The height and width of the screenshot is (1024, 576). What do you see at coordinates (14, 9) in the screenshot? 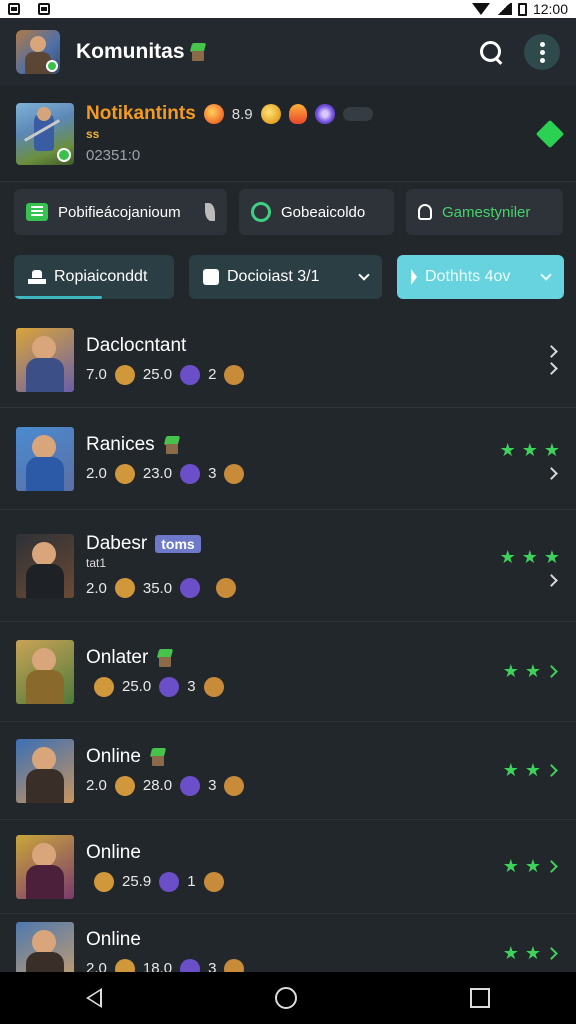
I see `notification-icon` at bounding box center [14, 9].